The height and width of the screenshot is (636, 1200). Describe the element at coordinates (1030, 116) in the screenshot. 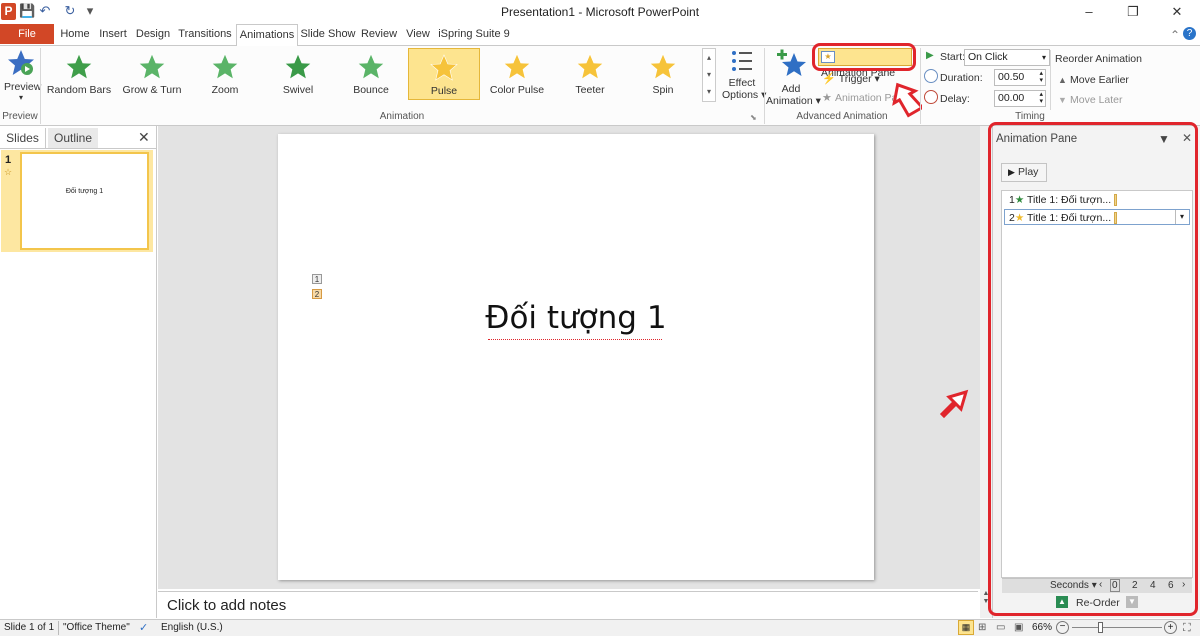

I see `group-label-timing: Timing` at that location.